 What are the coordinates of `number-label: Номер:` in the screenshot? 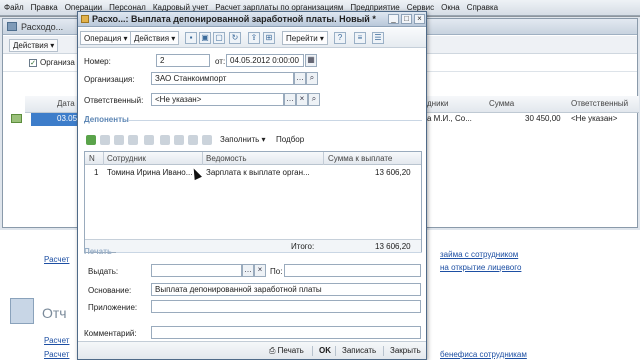 It's located at (97, 61).